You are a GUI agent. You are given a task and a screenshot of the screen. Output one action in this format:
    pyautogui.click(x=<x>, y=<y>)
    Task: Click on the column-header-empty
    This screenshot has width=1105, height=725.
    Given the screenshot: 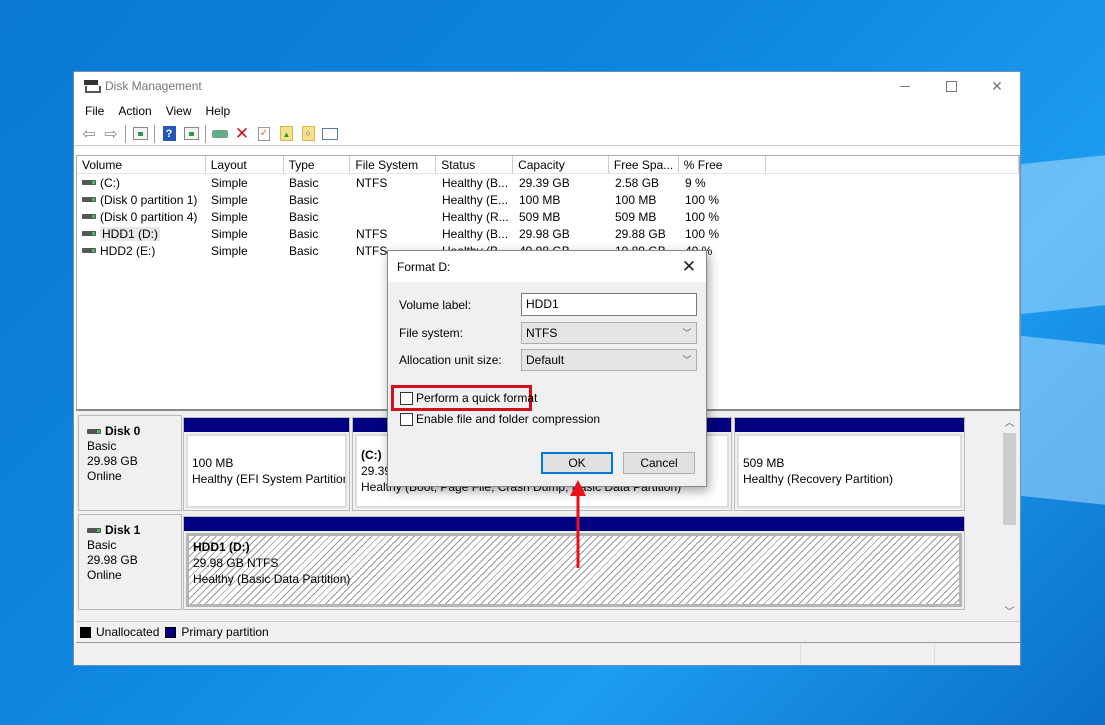 What is the action you would take?
    pyautogui.click(x=892, y=164)
    